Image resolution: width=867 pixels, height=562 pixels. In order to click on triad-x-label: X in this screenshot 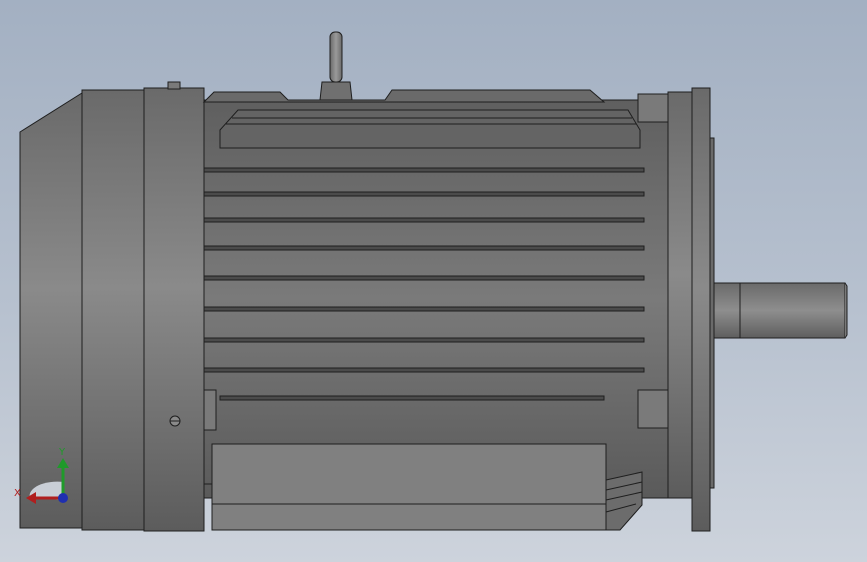, I will do `click(17, 493)`.